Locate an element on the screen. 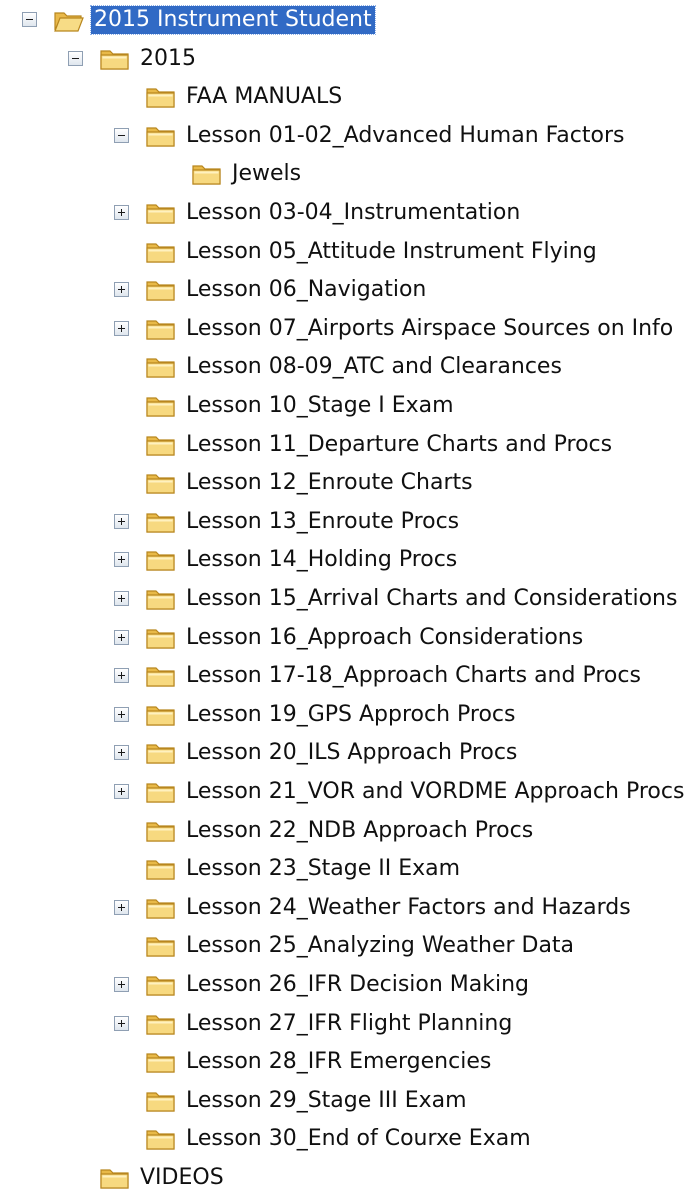 The width and height of the screenshot is (696, 1196). tree-item: Lesson 29_Stage III Exam is located at coordinates (348, 1101).